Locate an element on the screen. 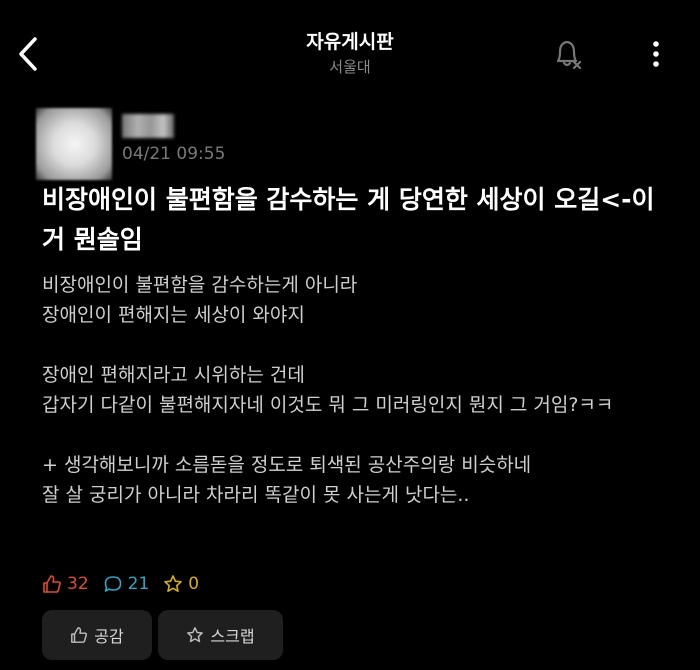 This screenshot has width=700, height=670. scrap-button: 스크랩 is located at coordinates (220, 635).